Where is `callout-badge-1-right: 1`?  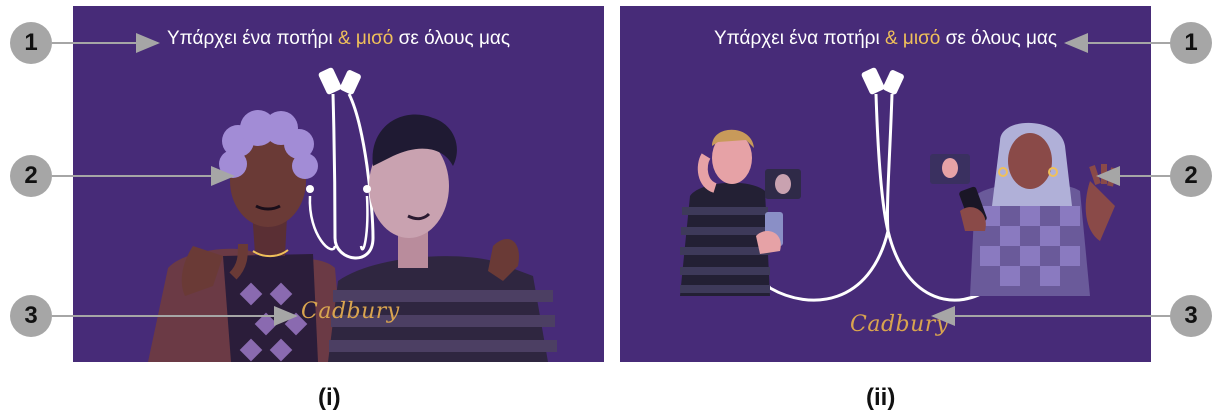
callout-badge-1-right: 1 is located at coordinates (1191, 43).